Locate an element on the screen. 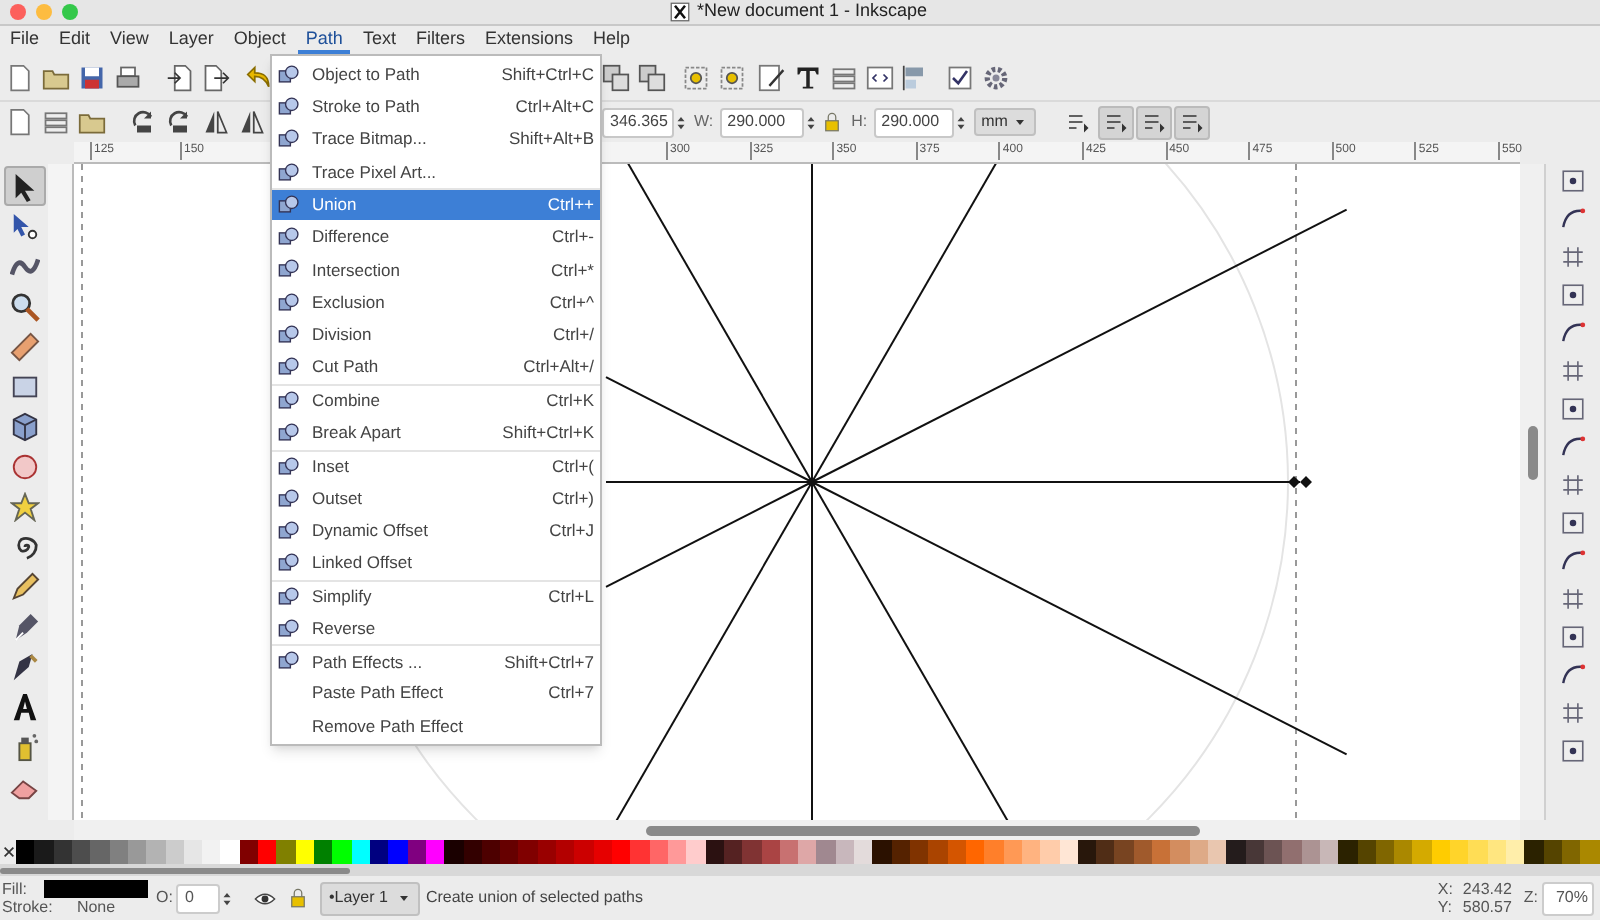  opacity-field: 0 is located at coordinates (198, 898).